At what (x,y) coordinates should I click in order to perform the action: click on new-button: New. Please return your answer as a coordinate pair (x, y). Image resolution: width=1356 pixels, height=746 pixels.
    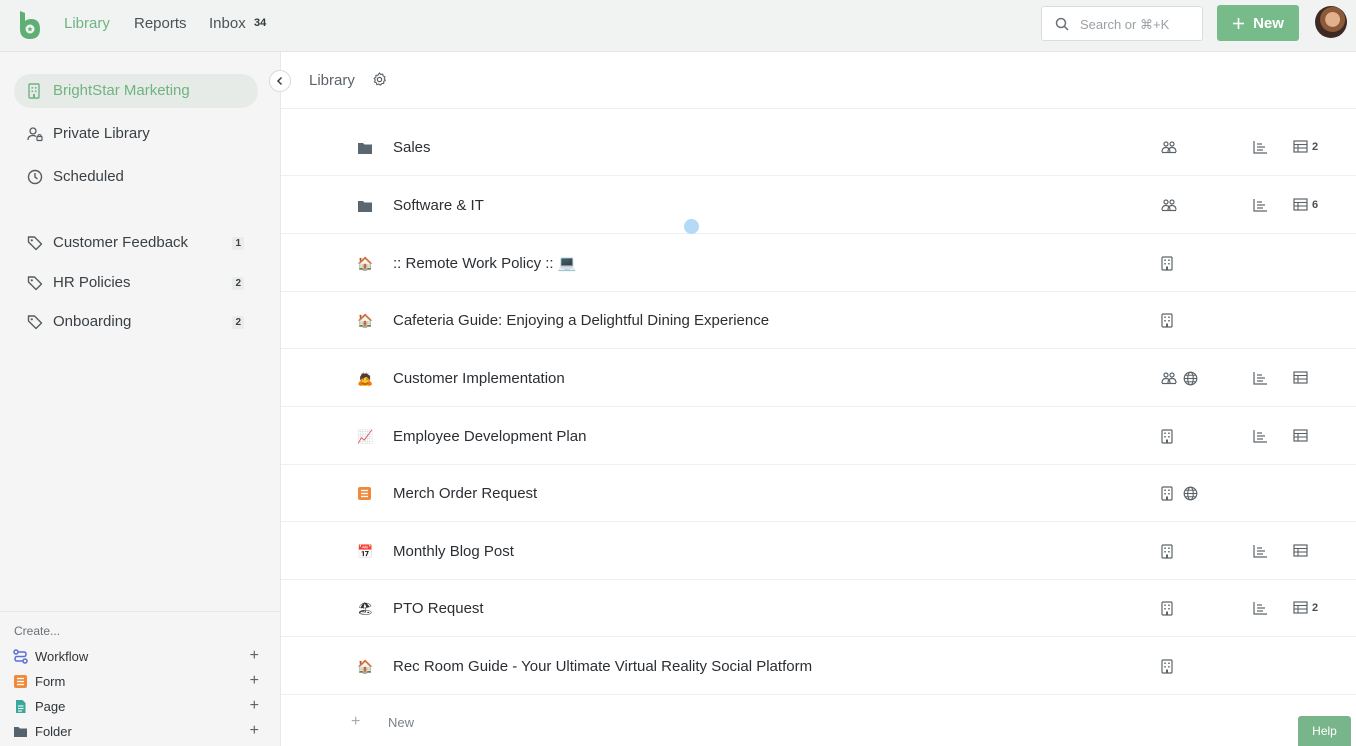
    Looking at the image, I should click on (1258, 23).